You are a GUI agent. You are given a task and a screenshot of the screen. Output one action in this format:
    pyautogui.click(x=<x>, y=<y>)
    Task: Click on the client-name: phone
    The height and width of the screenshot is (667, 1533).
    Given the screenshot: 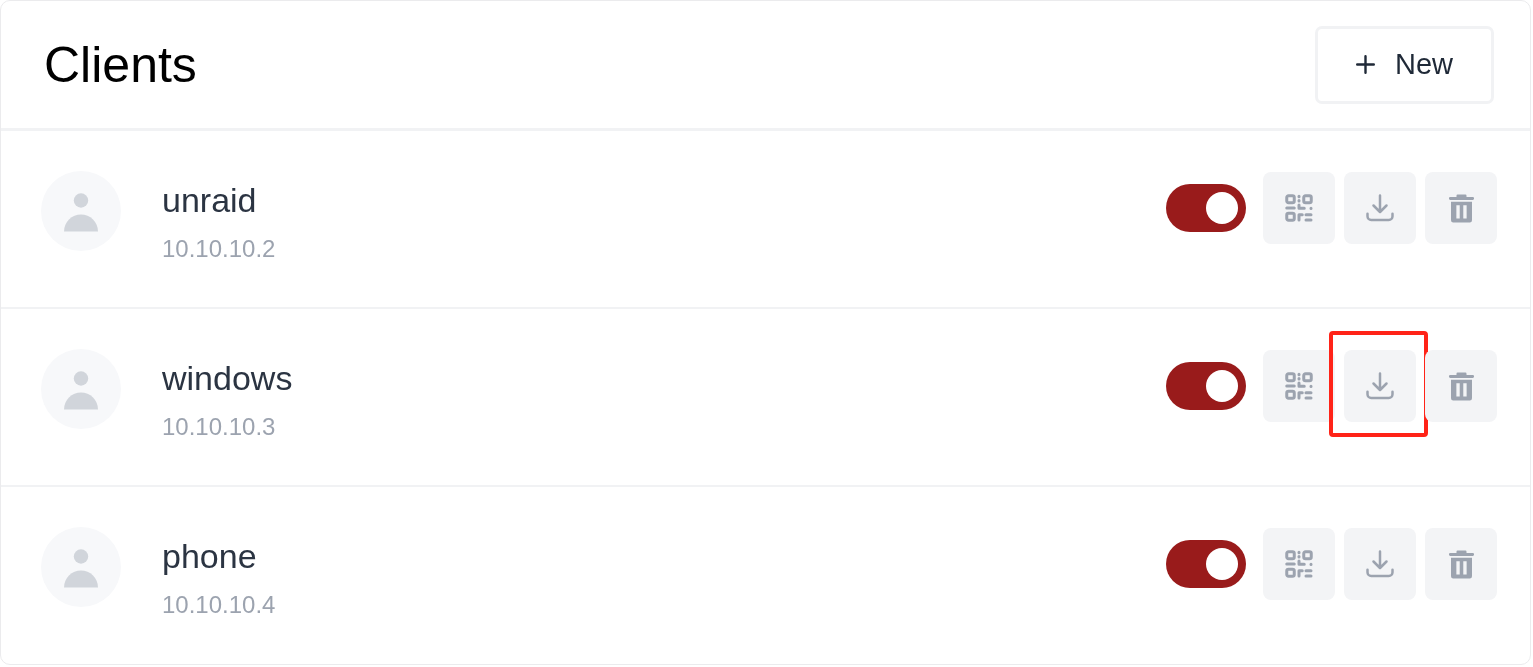 What is the action you would take?
    pyautogui.click(x=209, y=556)
    